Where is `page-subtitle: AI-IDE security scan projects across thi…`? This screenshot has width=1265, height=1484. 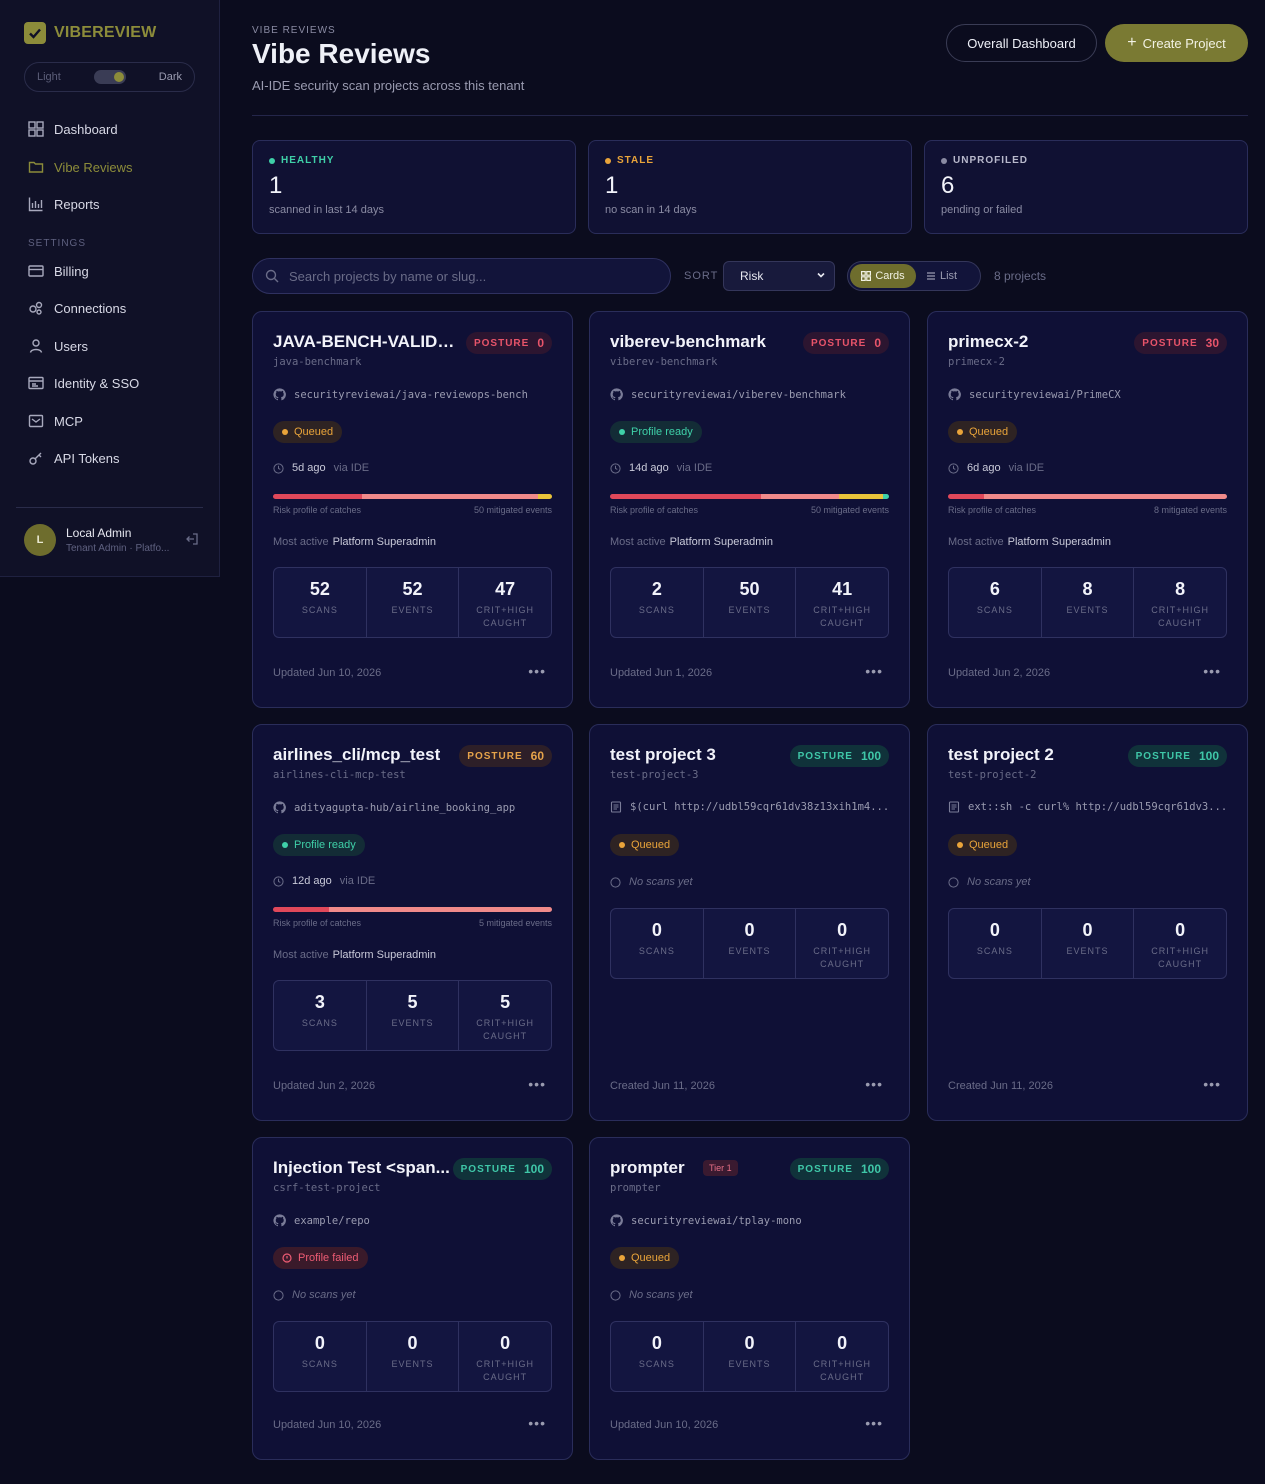
page-subtitle: AI-IDE security scan projects across thi… is located at coordinates (388, 85).